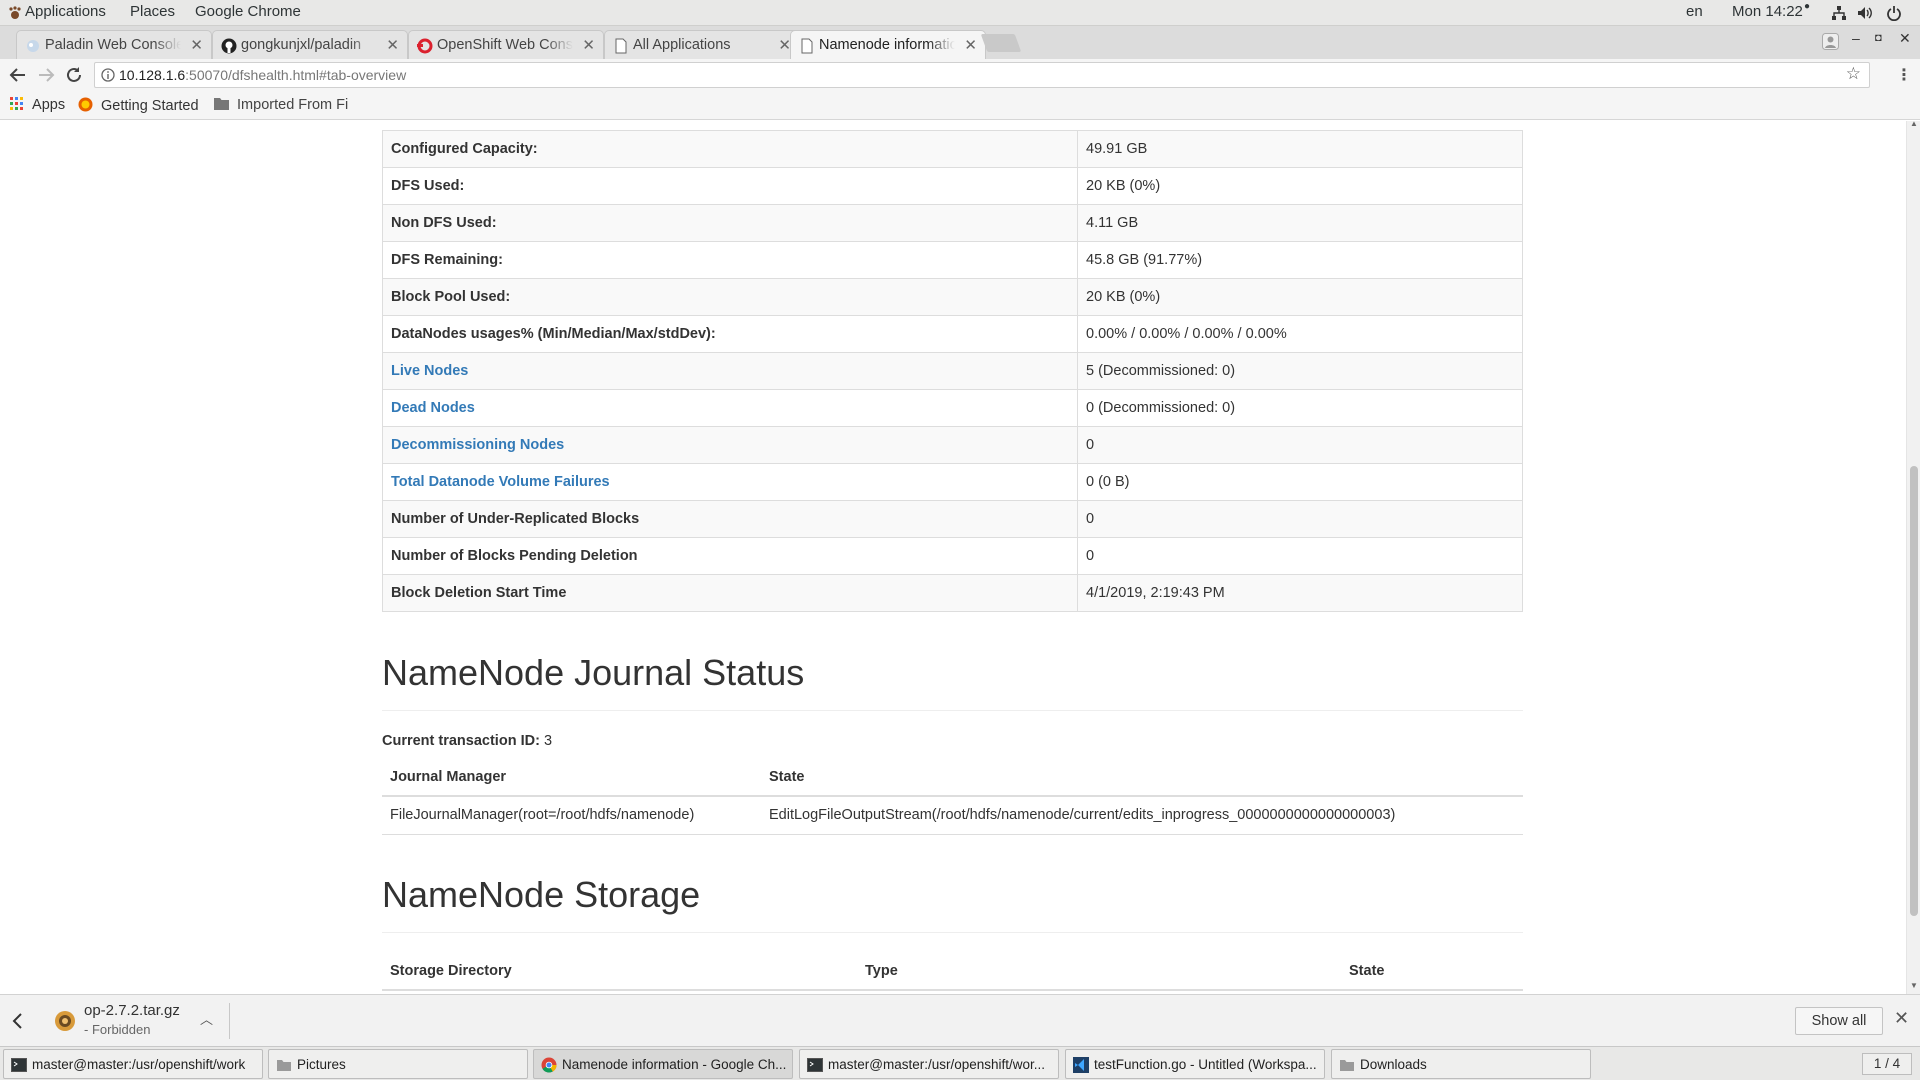 This screenshot has width=1920, height=1080. I want to click on google-chrome-menu: Google Chrome, so click(248, 11).